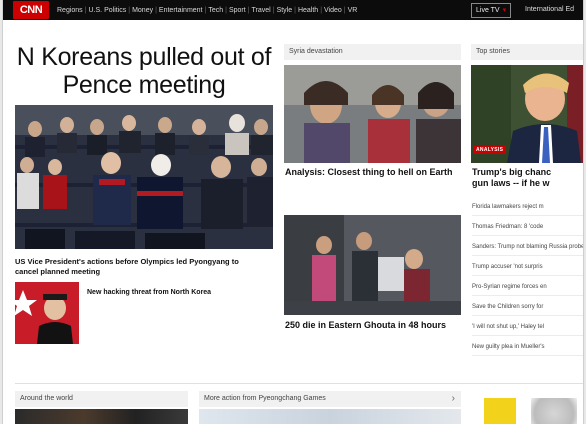 This screenshot has width=586, height=424. Describe the element at coordinates (527, 349) in the screenshot. I see `story-link: New guilty plea in Mueller's` at that location.